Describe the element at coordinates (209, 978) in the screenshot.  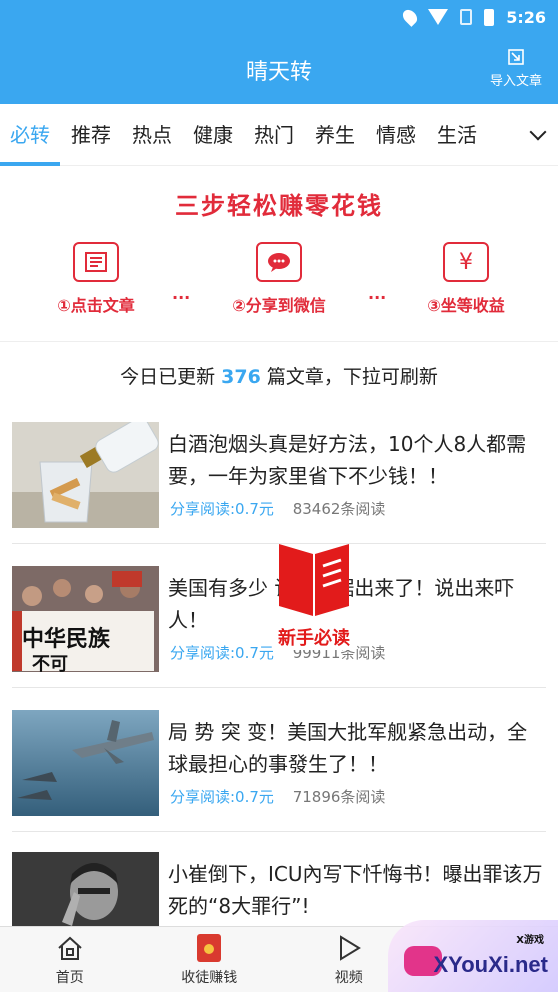
I see `nav-recruit-earn-label: 收徒赚钱` at that location.